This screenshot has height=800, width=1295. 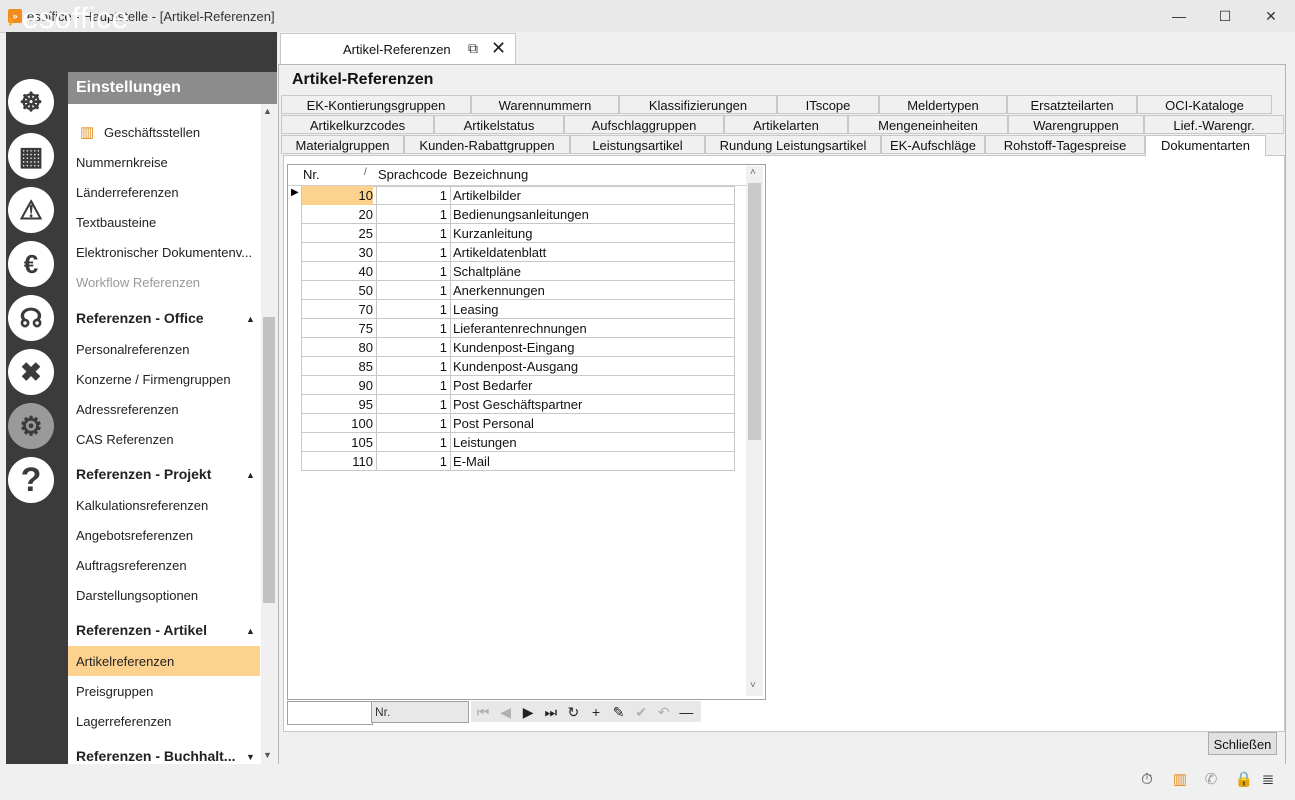 I want to click on sidebar-item: Kalkulationsreferenzen, so click(x=142, y=505).